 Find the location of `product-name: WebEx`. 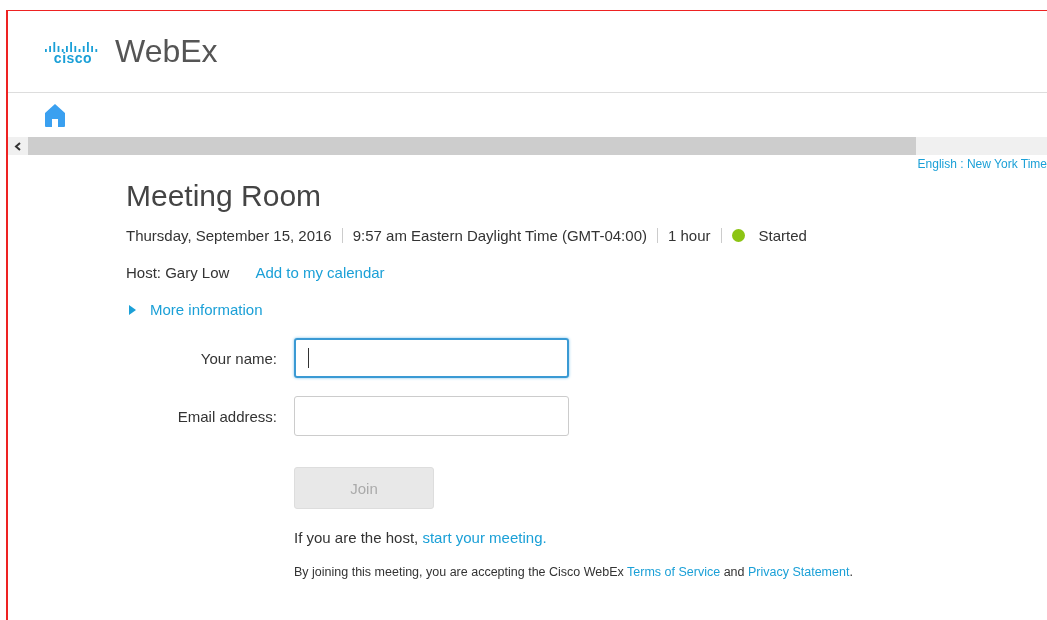

product-name: WebEx is located at coordinates (166, 51).